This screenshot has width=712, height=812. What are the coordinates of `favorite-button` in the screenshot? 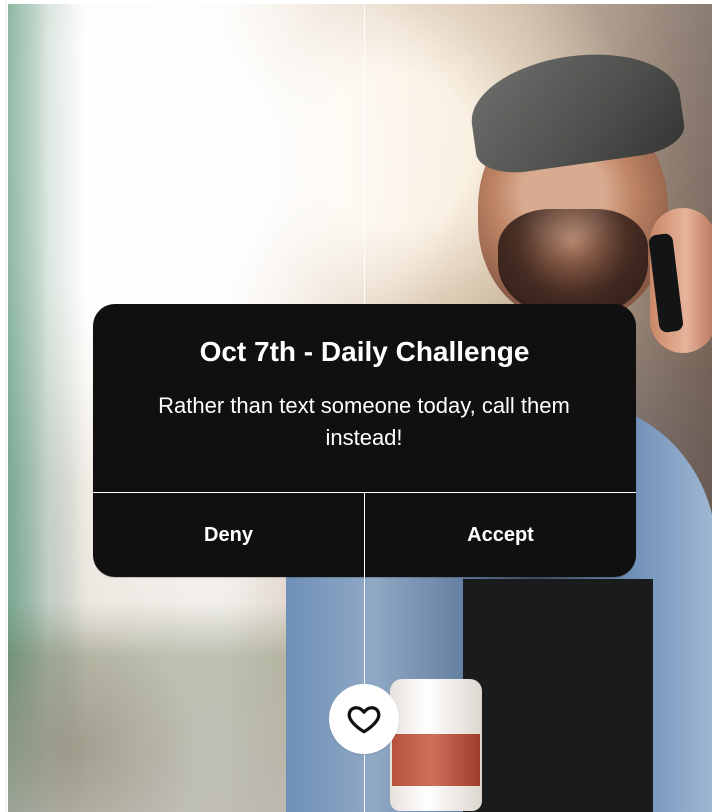 It's located at (364, 719).